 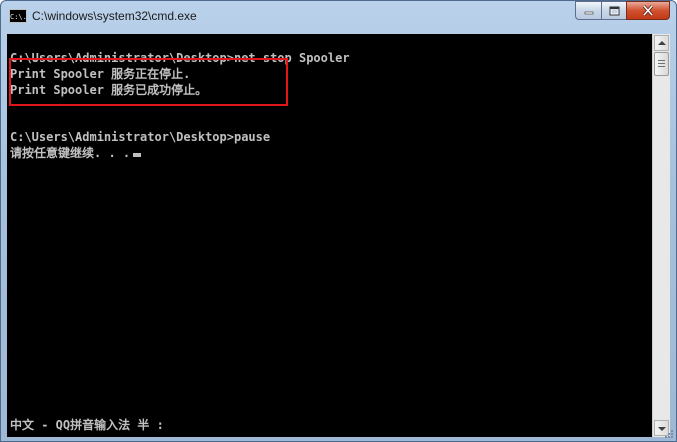 I want to click on minimize-icon, so click(x=588, y=12).